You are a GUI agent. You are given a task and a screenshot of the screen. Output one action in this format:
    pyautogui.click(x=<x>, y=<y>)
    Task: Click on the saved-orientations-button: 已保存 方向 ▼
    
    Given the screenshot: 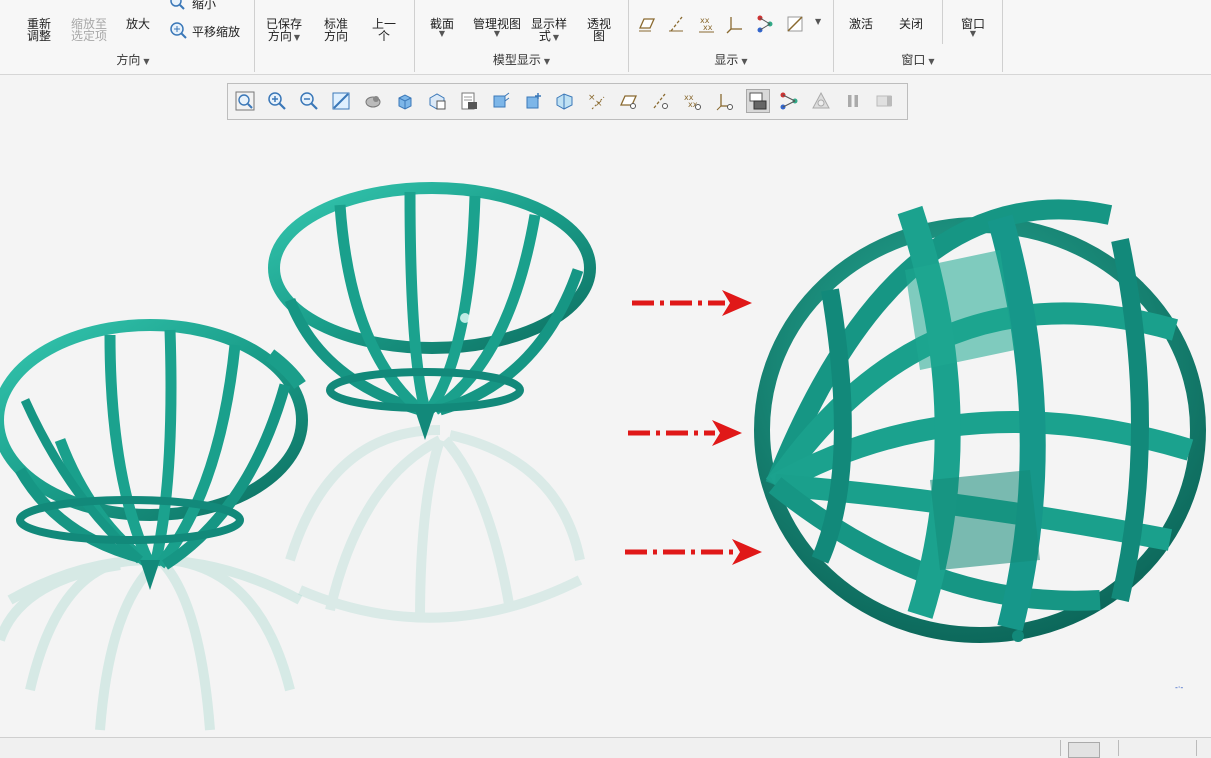 What is the action you would take?
    pyautogui.click(x=284, y=30)
    